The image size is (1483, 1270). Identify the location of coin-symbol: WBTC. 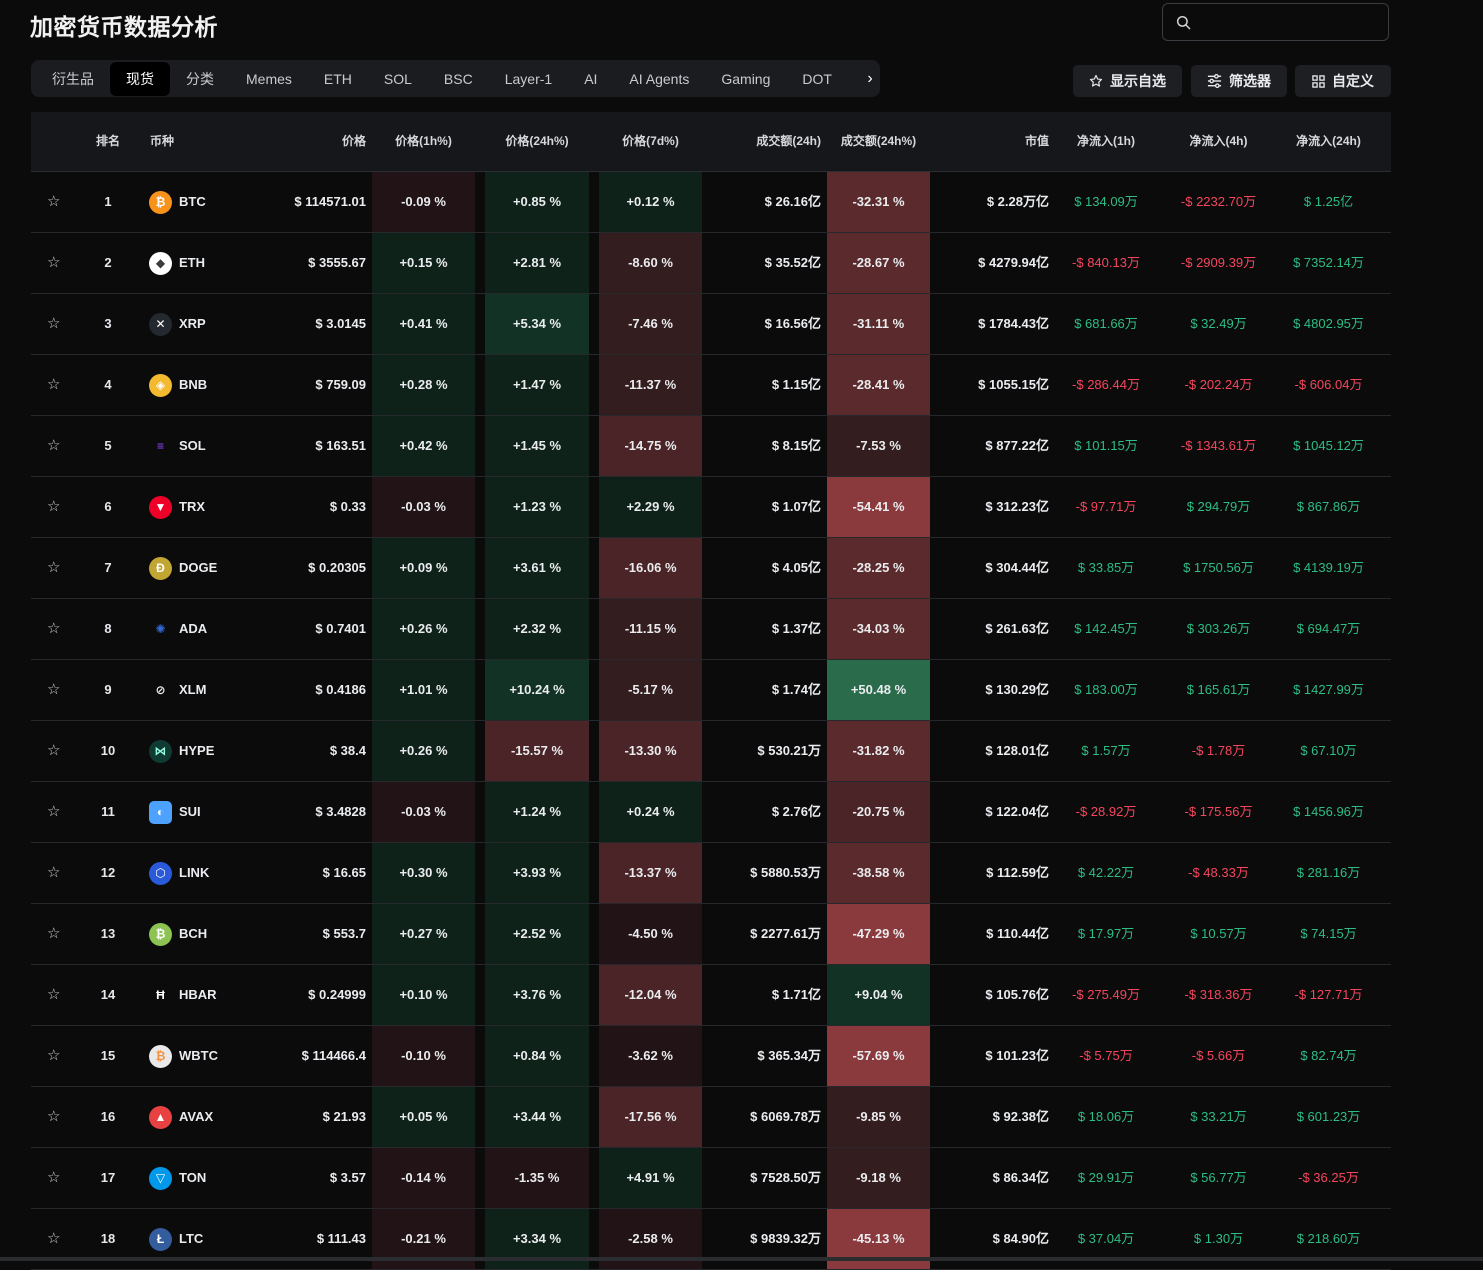
(198, 1055).